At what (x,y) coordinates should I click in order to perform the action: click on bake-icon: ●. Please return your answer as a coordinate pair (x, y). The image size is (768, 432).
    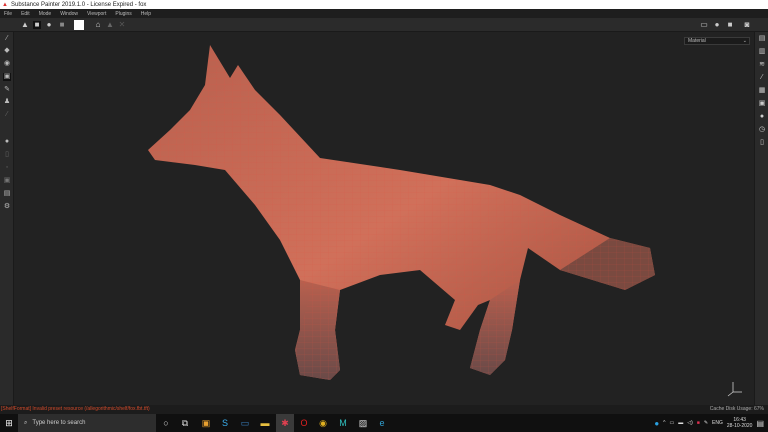
    Looking at the image, I should click on (7, 142).